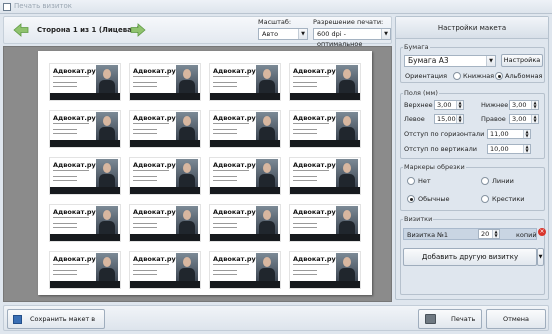 This screenshot has width=552, height=334. I want to click on crop-none-label: Нет, so click(424, 181).